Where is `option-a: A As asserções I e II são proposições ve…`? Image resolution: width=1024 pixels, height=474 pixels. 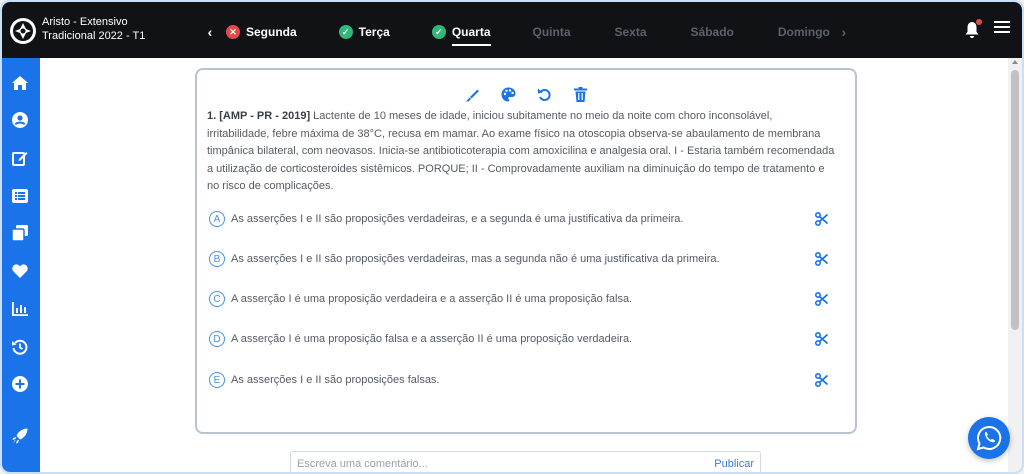
option-a: A As asserções I e II são proposições ve… is located at coordinates (524, 219).